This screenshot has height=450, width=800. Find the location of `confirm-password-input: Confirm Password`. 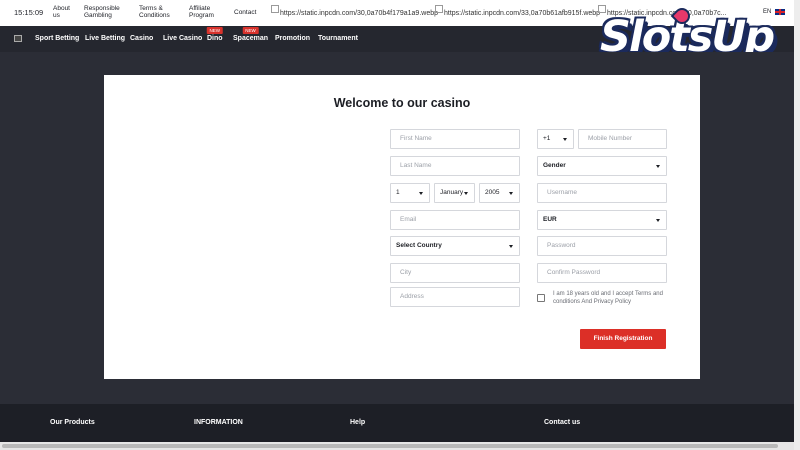

confirm-password-input: Confirm Password is located at coordinates (602, 273).